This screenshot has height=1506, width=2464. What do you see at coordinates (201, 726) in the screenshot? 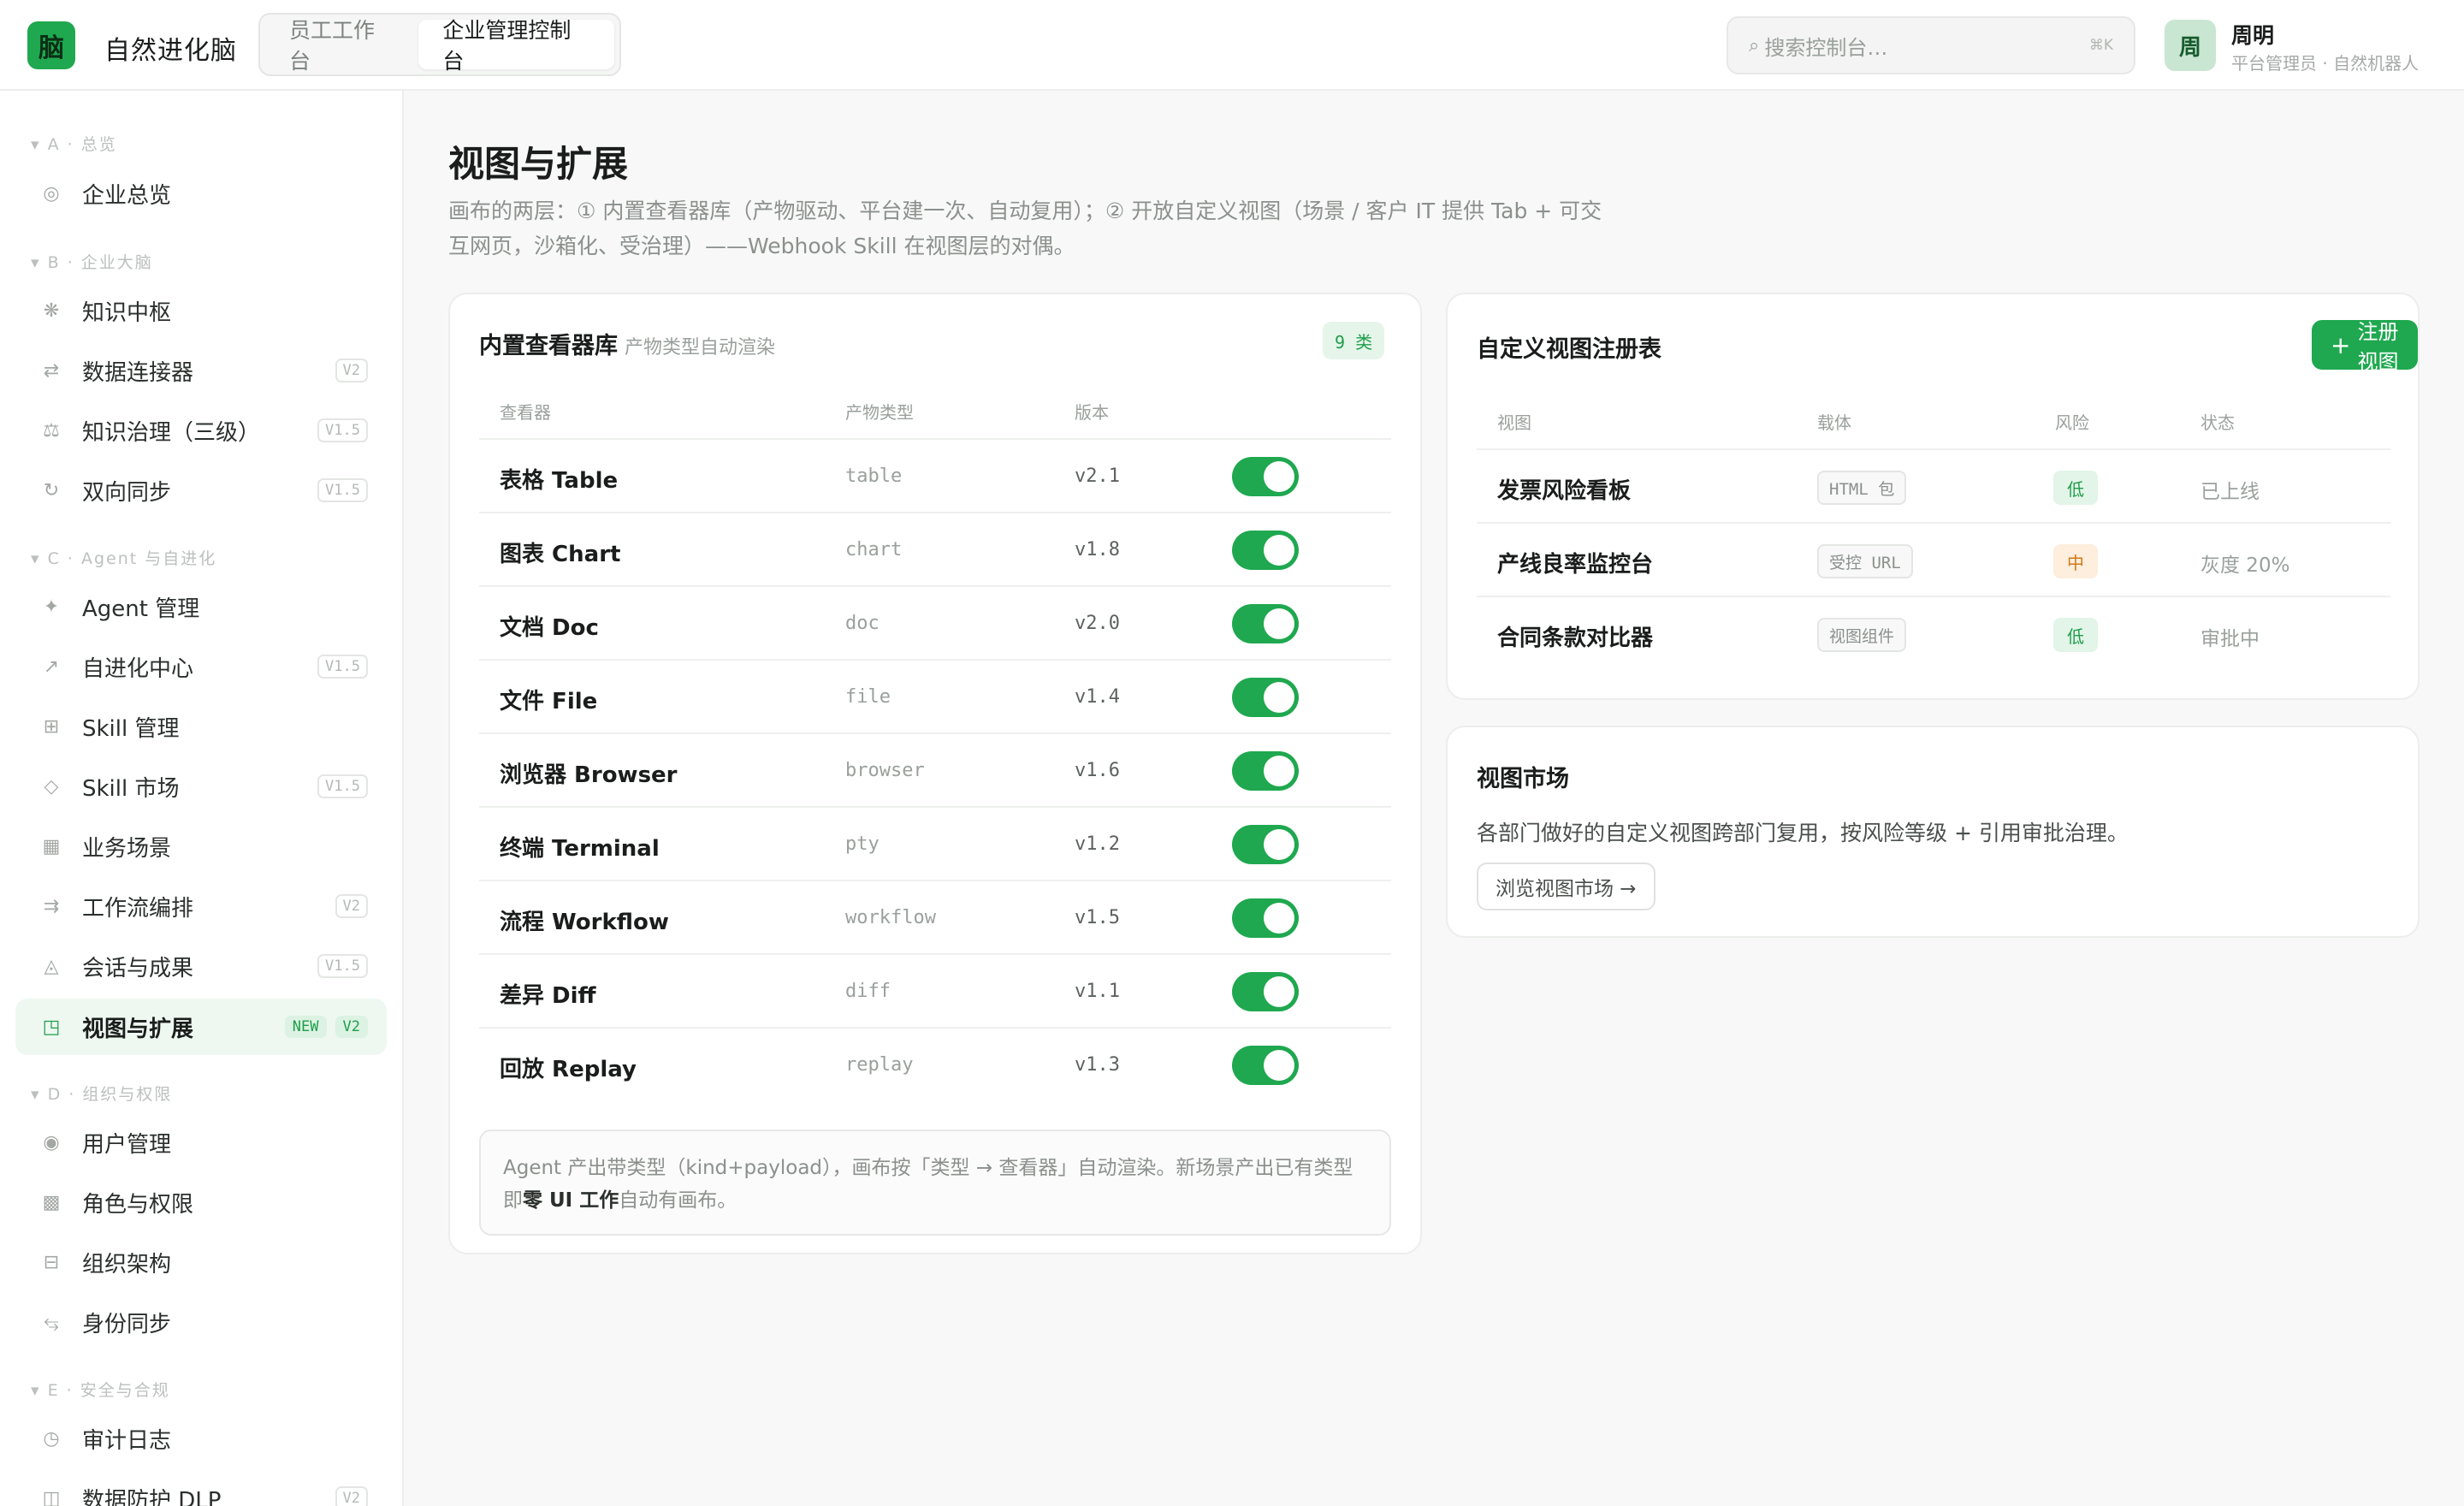
I see `sidebar-item-skill-management: ⊞ Skill 管理` at bounding box center [201, 726].